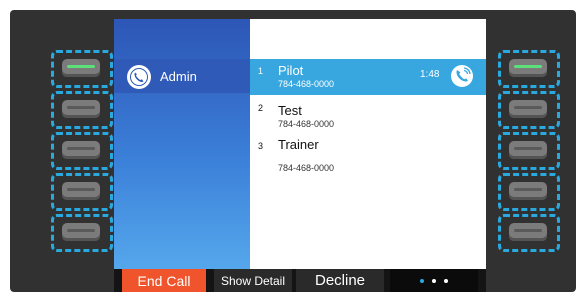  Describe the element at coordinates (139, 77) in the screenshot. I see `phone-handset-icon` at that location.